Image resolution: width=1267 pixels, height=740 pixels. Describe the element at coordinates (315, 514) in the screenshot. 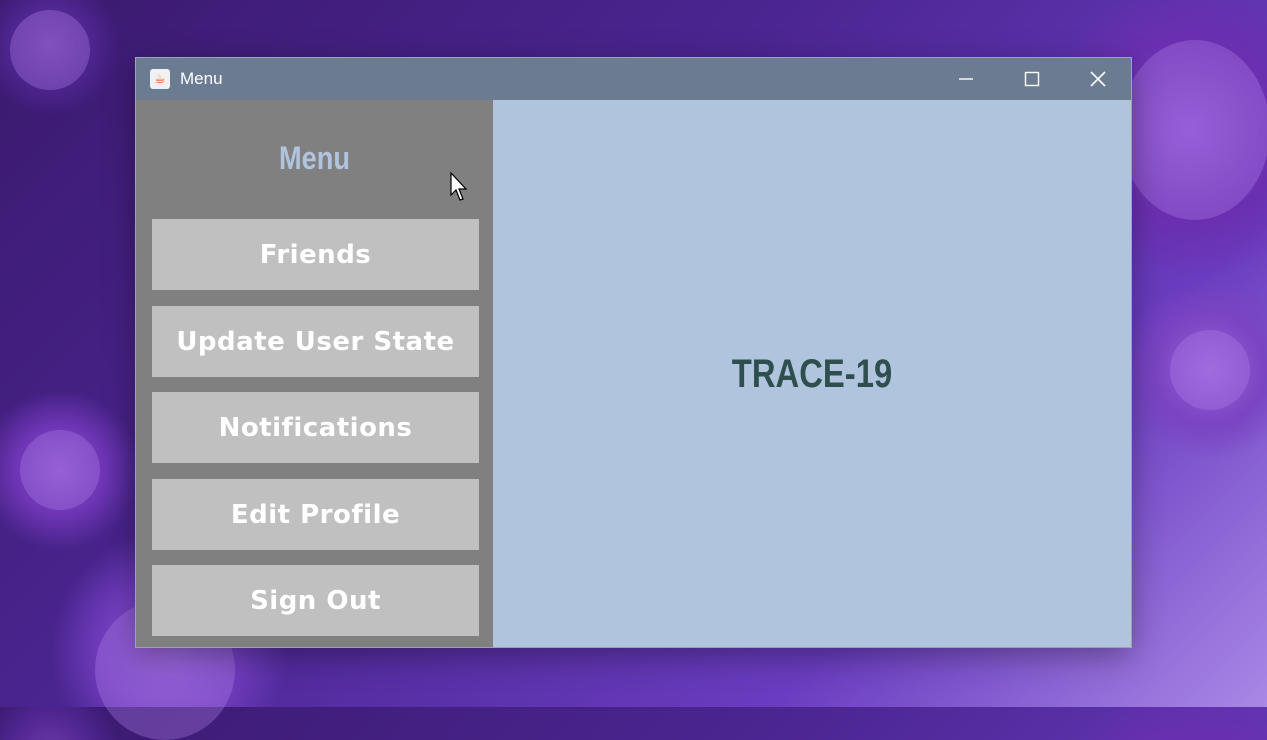

I see `edit-profile-button: Edit Profile` at that location.